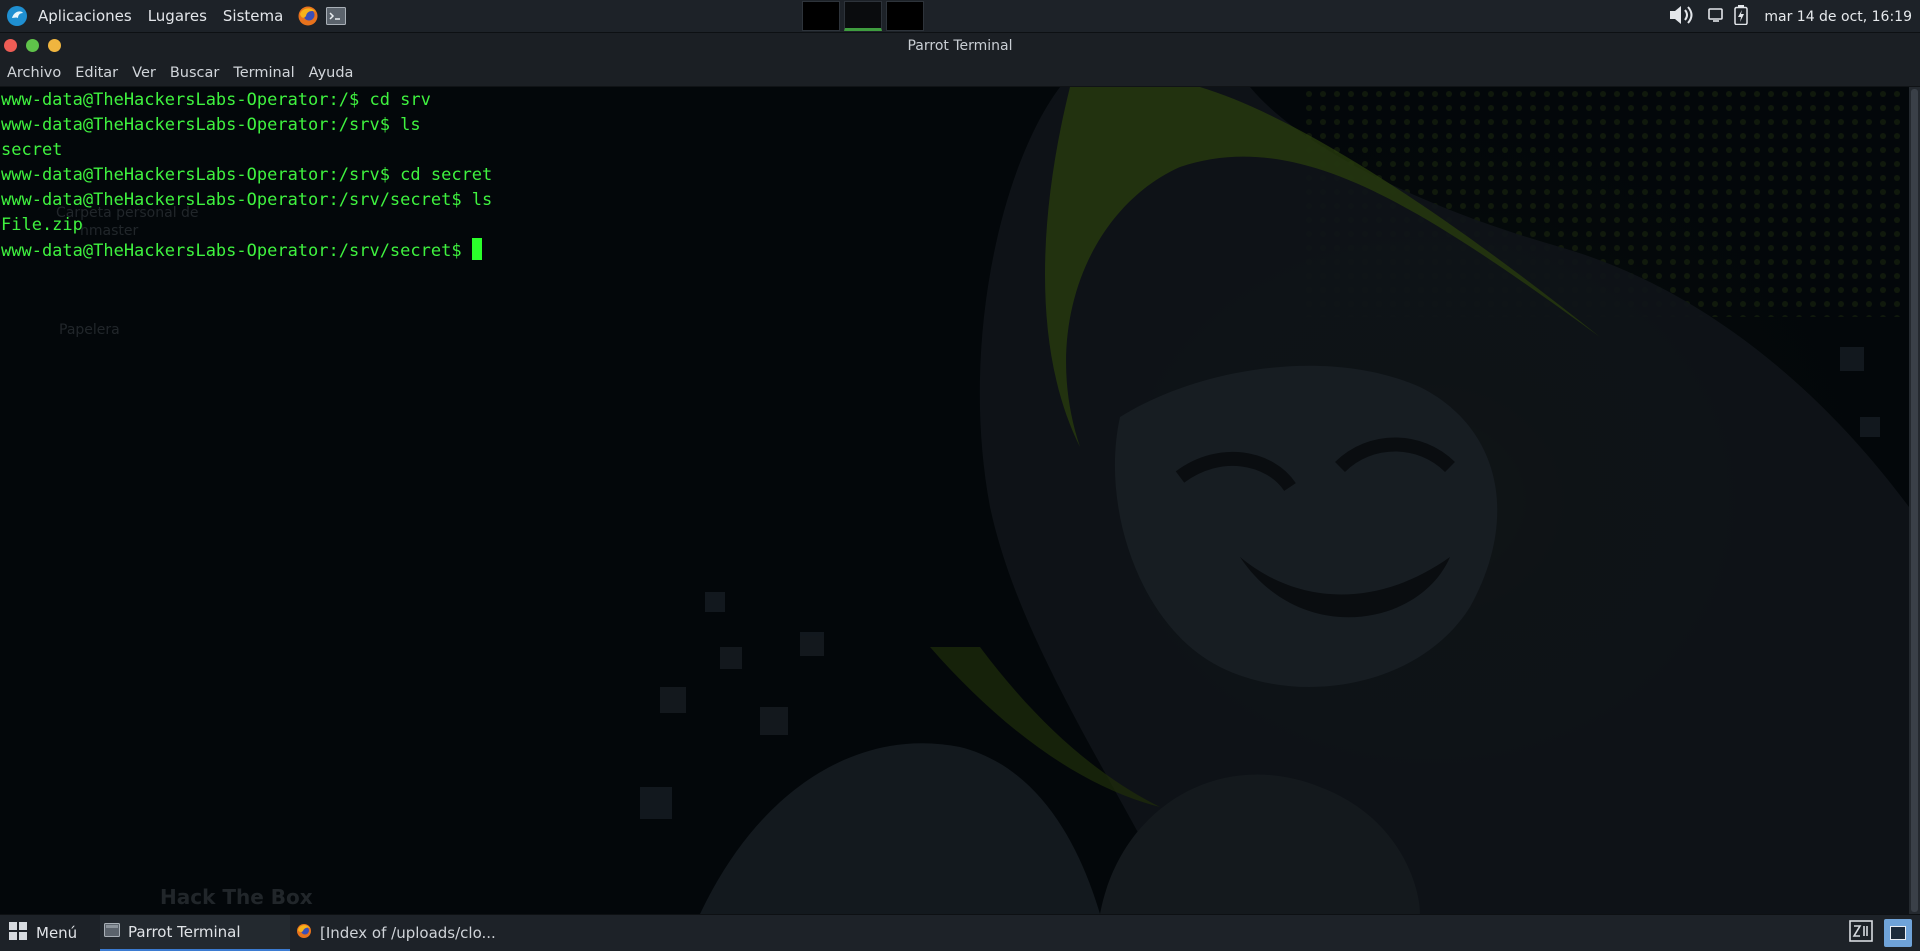 This screenshot has width=1920, height=951. What do you see at coordinates (34, 73) in the screenshot?
I see `menu-archivo: Archivo` at bounding box center [34, 73].